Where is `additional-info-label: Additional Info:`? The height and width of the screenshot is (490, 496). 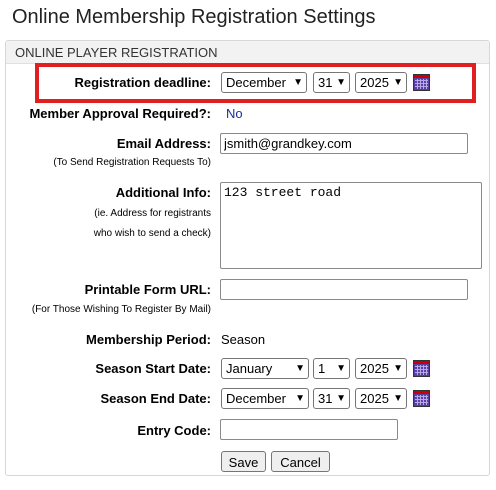 additional-info-label: Additional Info: is located at coordinates (163, 192).